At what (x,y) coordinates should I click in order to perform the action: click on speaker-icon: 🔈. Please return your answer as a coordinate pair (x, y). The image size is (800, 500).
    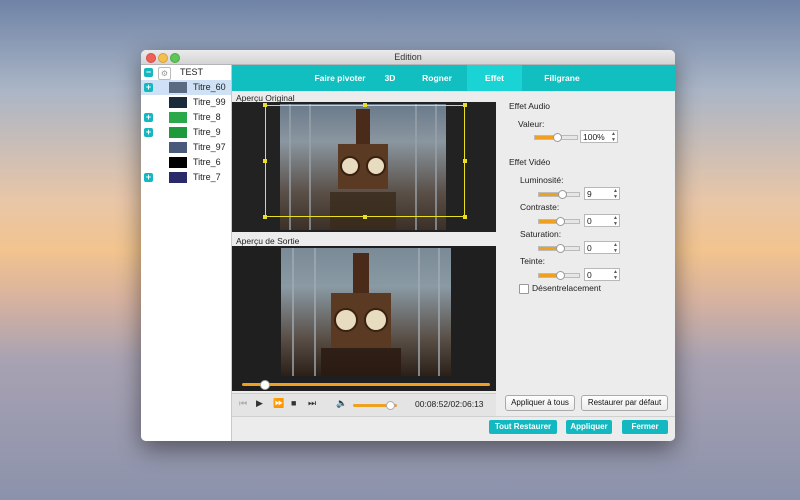
    Looking at the image, I should click on (341, 403).